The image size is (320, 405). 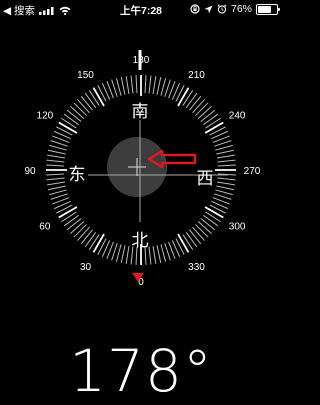 I want to click on north-marker-line, so click(x=140, y=60).